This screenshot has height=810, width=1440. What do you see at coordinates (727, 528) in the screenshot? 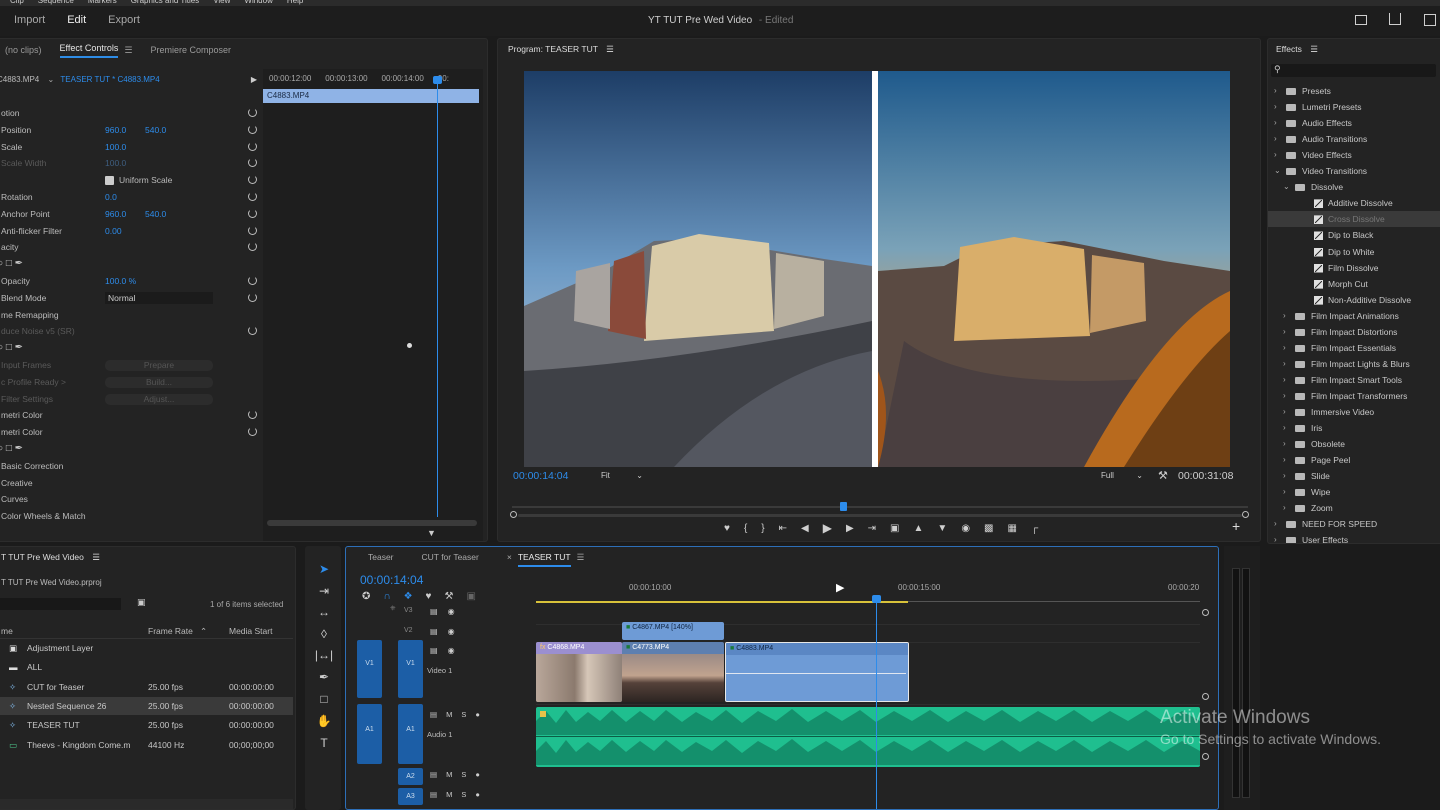
I see `add-marker-icon: ♥` at bounding box center [727, 528].